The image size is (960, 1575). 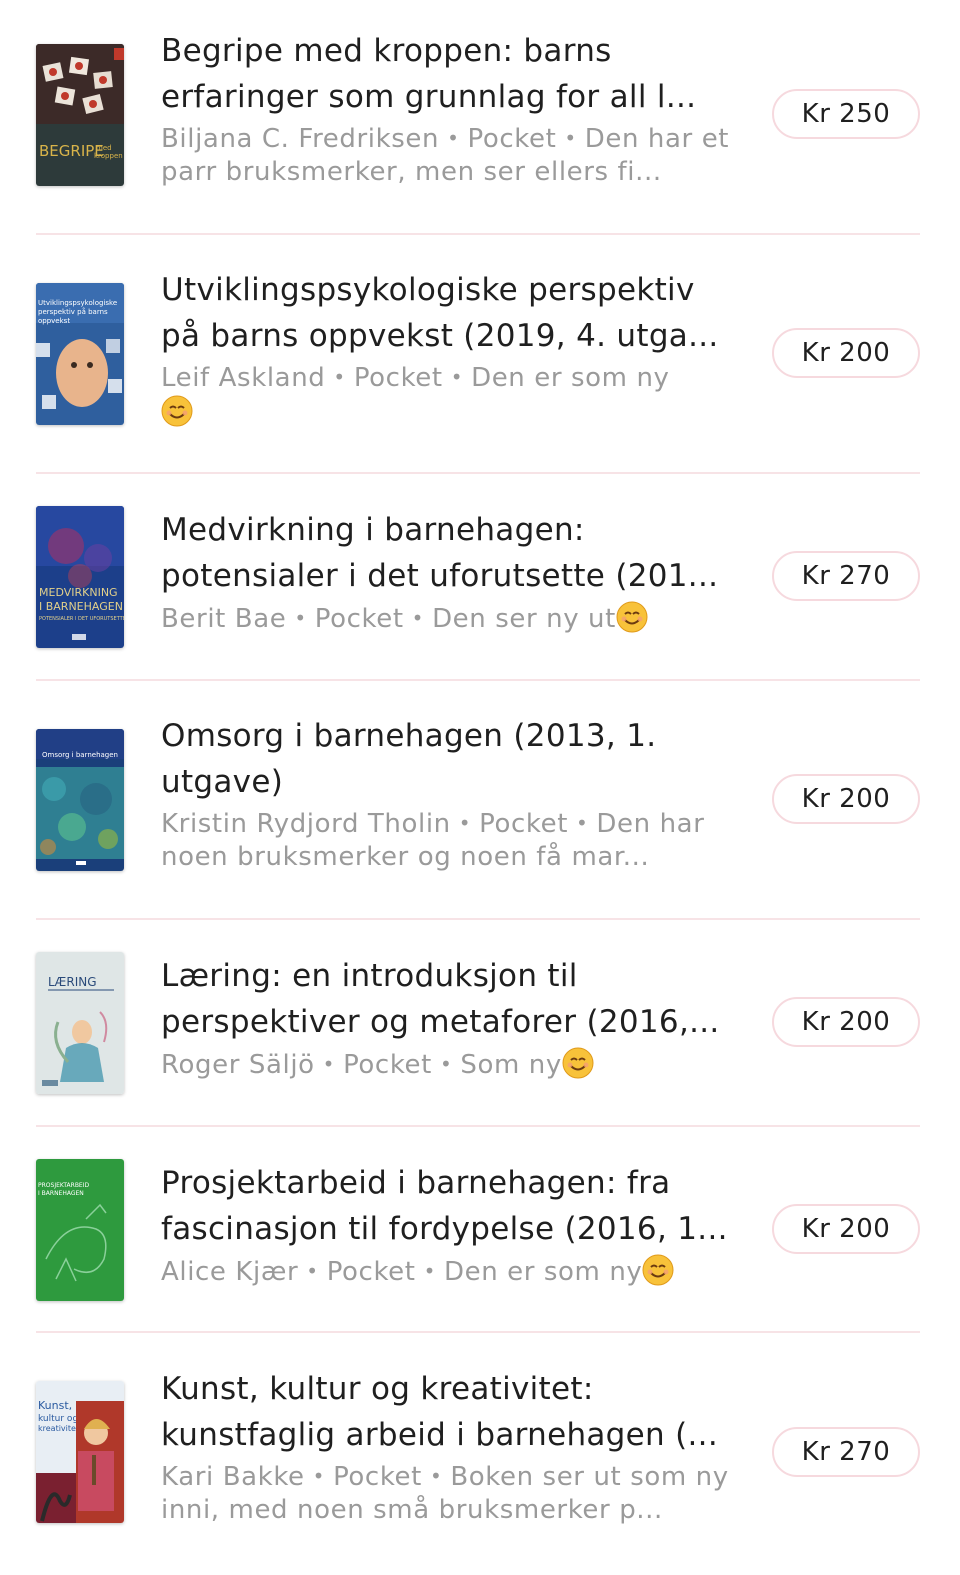 I want to click on svg-text: Omsorg i barnehagen, so click(x=80, y=755).